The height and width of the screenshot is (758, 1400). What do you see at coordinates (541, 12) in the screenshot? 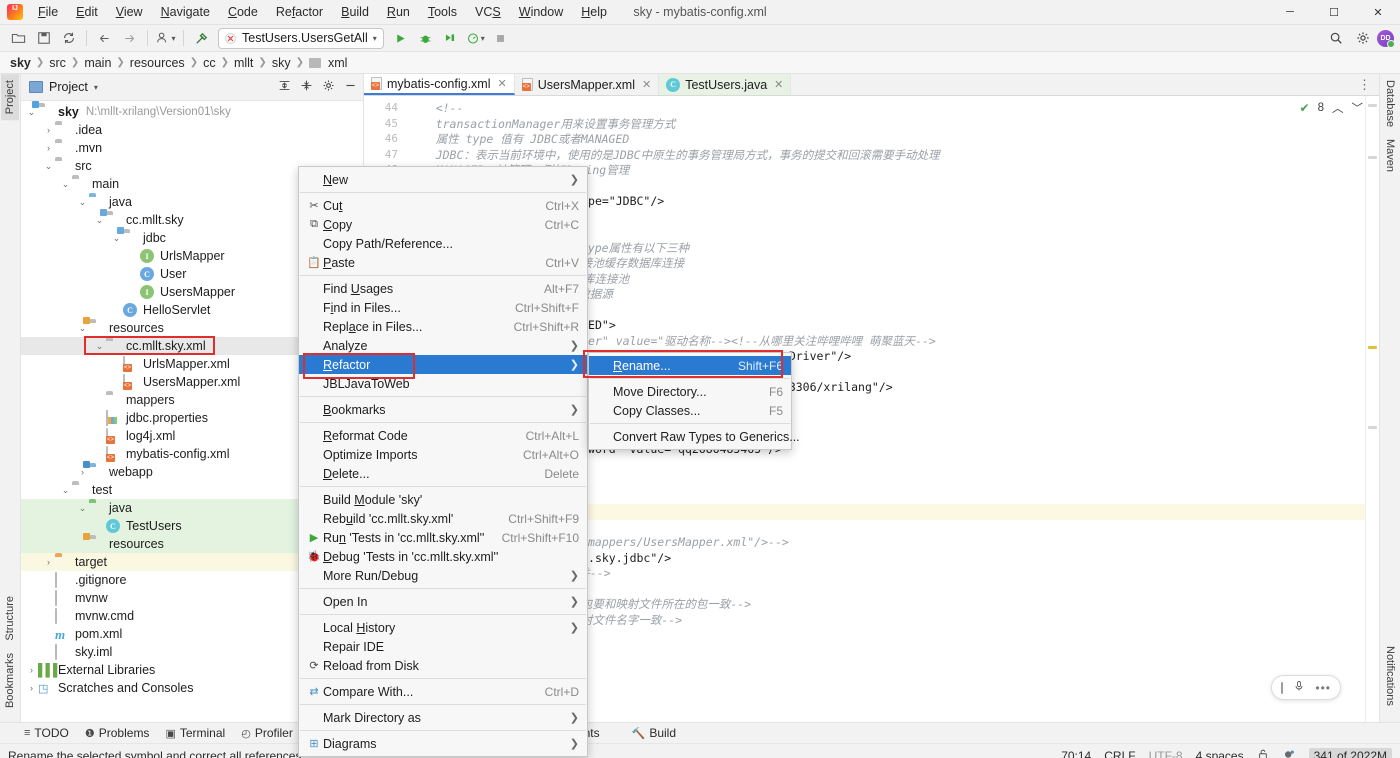
I see `menu-window: Window` at bounding box center [541, 12].